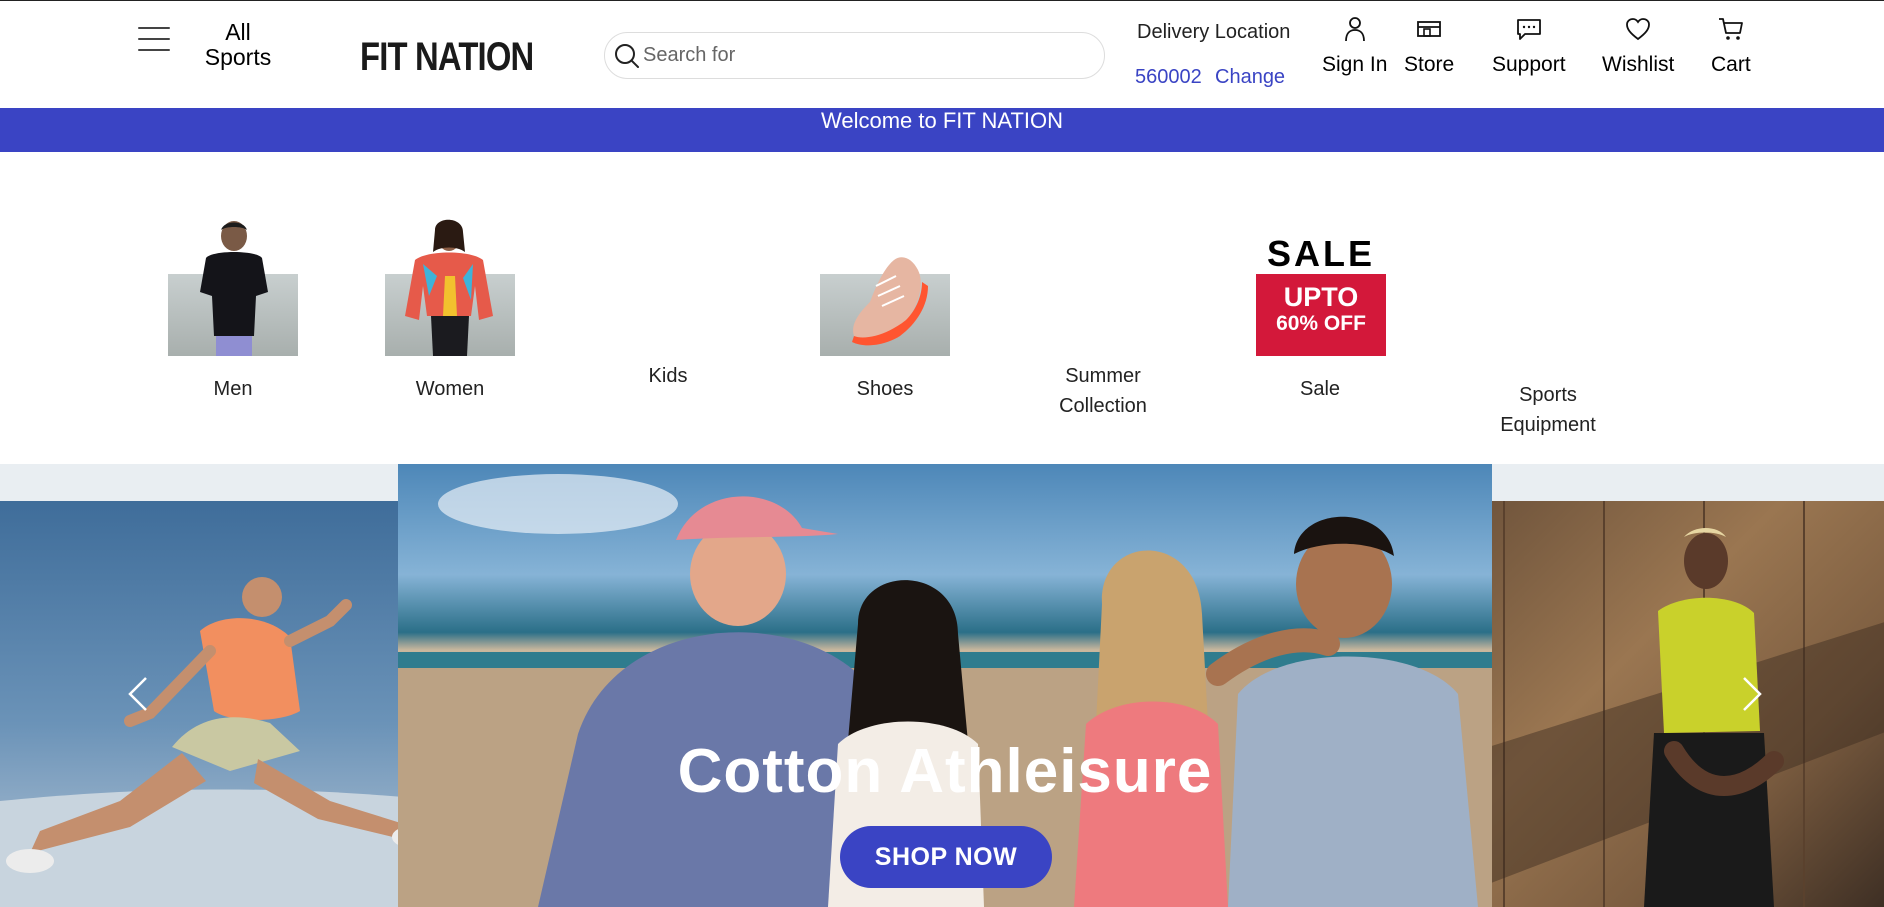 The height and width of the screenshot is (907, 1884). I want to click on sale-promo-badge: SALE UPTO 60% OFF, so click(1321, 294).